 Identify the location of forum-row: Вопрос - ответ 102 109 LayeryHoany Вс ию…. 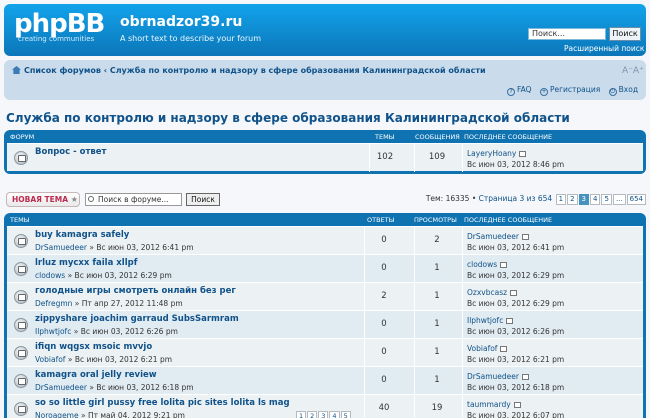
(325, 157).